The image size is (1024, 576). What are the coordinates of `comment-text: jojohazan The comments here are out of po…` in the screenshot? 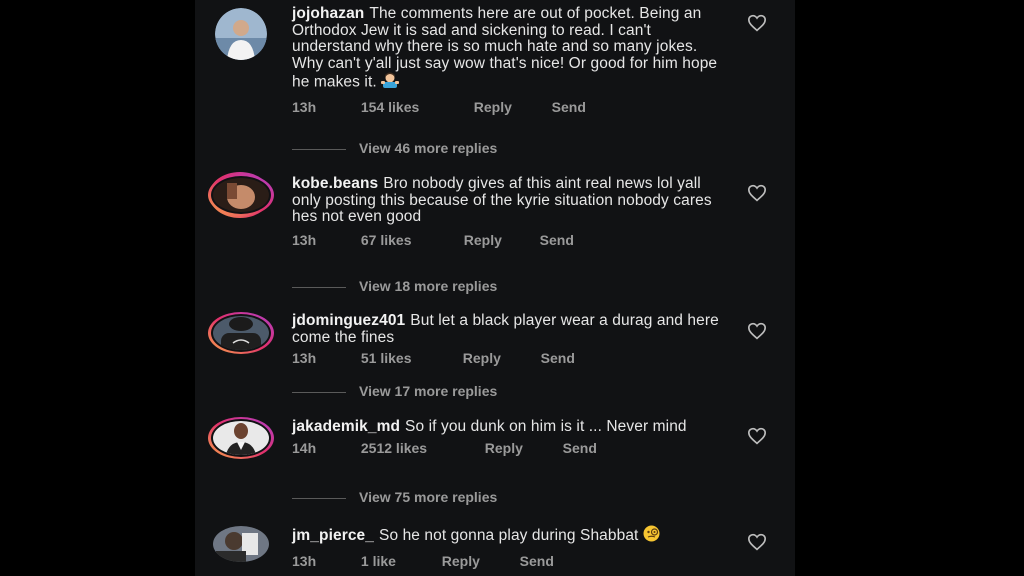 It's located at (512, 49).